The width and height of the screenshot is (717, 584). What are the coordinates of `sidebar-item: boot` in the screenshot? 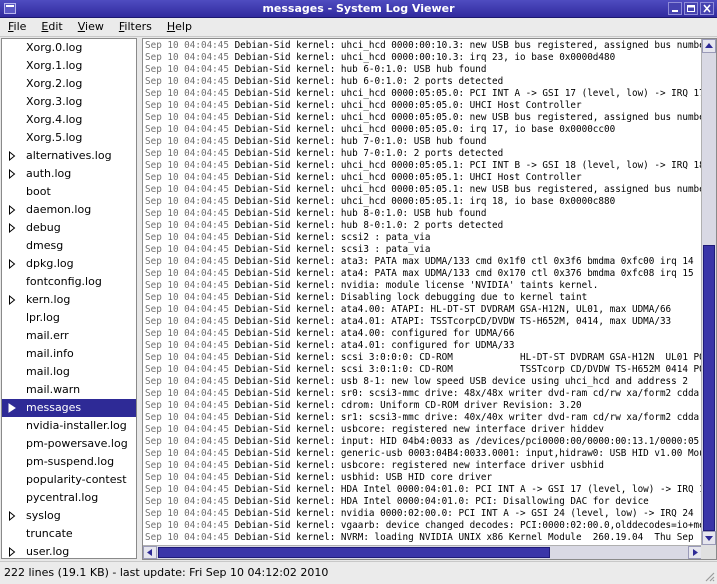 It's located at (69, 192).